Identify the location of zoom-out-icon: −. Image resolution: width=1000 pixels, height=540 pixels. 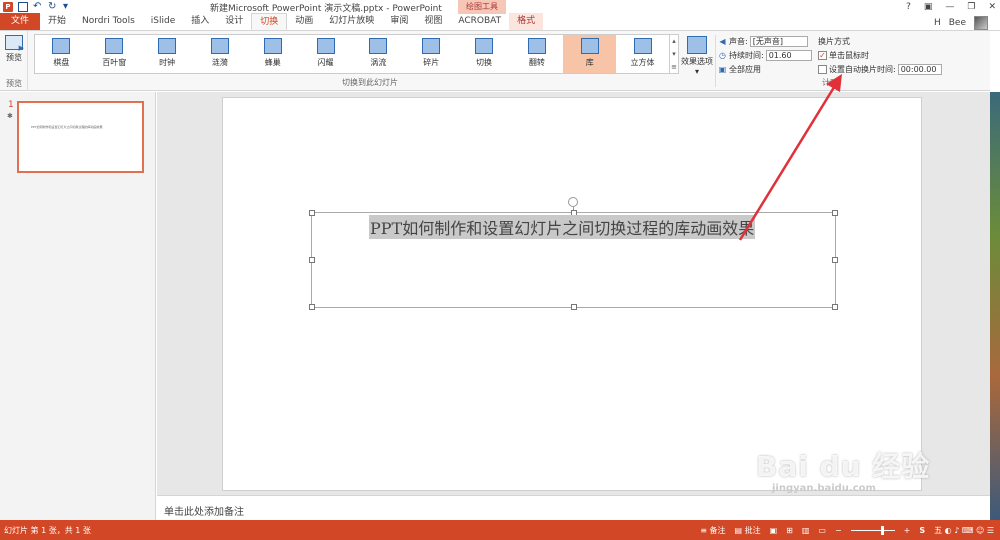
(838, 530).